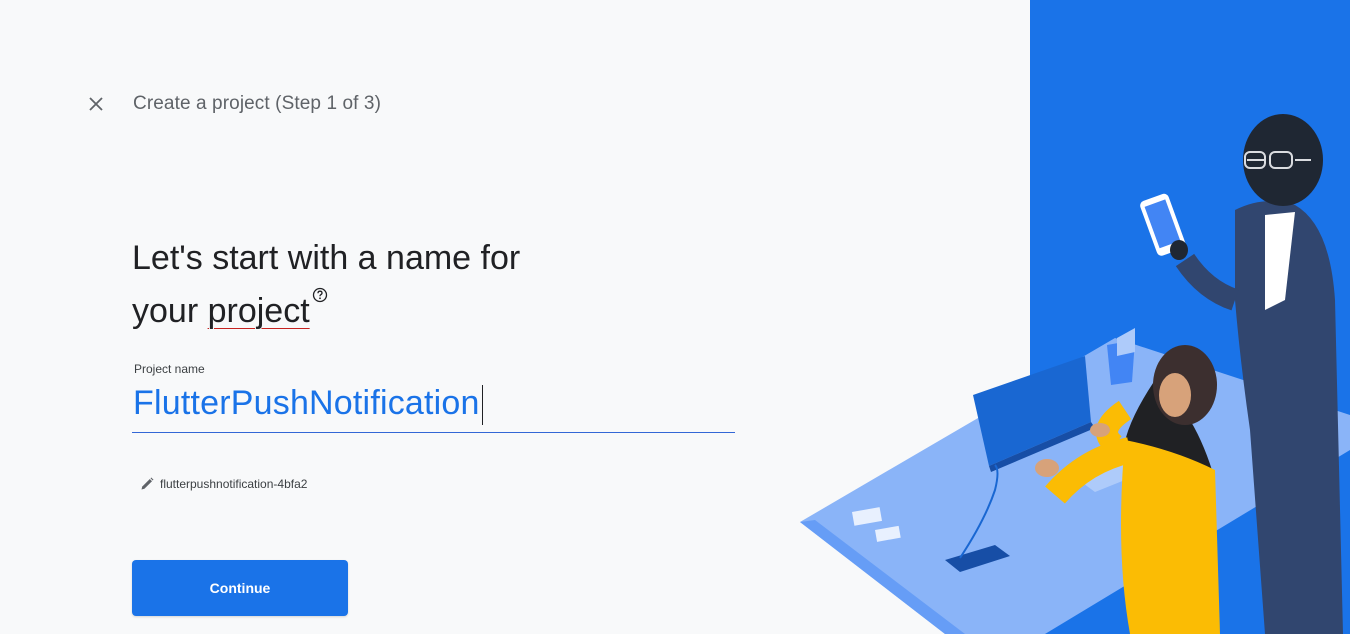 The height and width of the screenshot is (634, 1350). Describe the element at coordinates (147, 483) in the screenshot. I see `pencil-icon` at that location.